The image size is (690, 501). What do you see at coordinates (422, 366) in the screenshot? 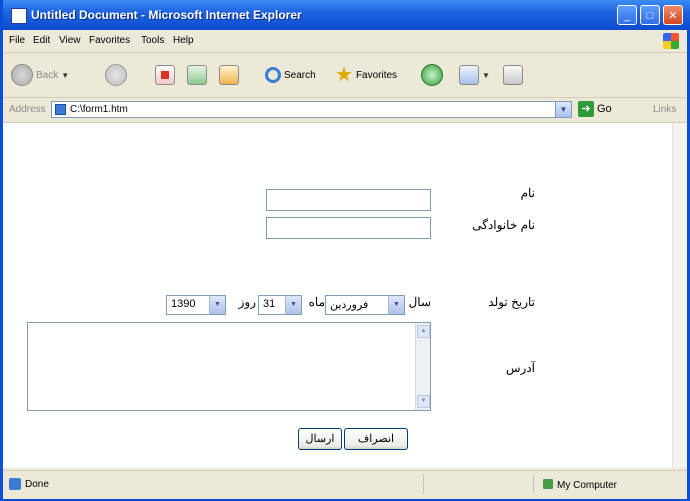
I see `textarea-scrollbar: ▲ ▼` at bounding box center [422, 366].